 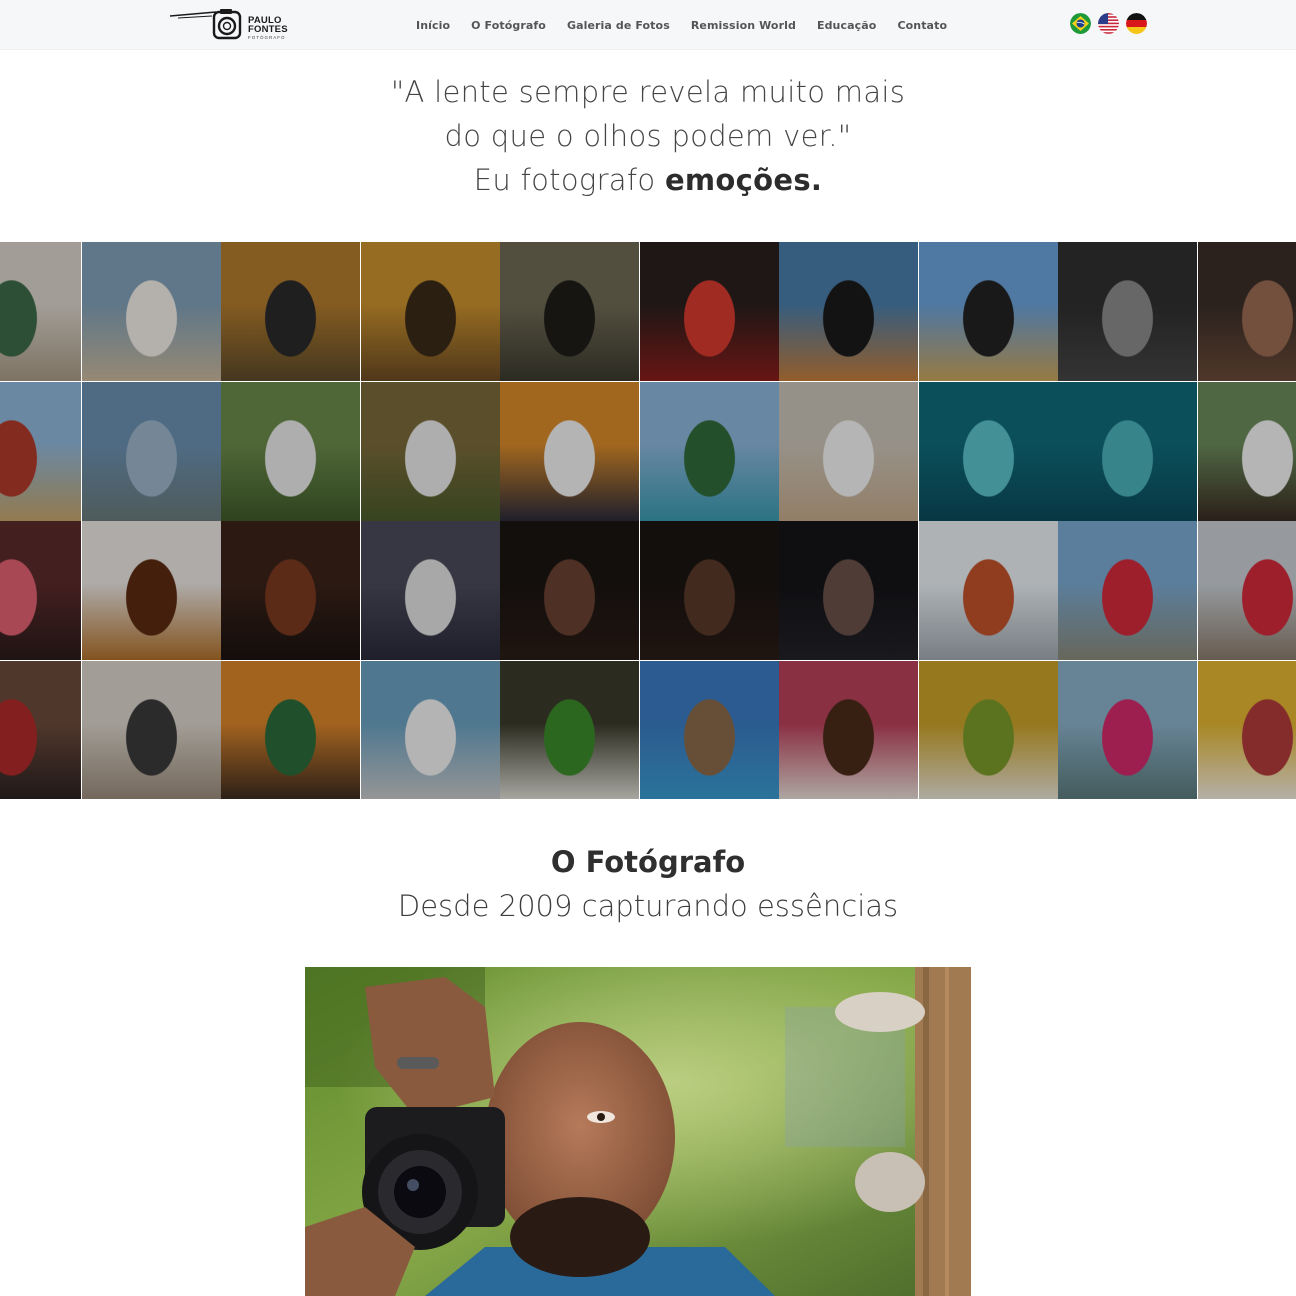 I want to click on logo: PAULO FONTES FOTÓGRAFO, so click(x=233, y=25).